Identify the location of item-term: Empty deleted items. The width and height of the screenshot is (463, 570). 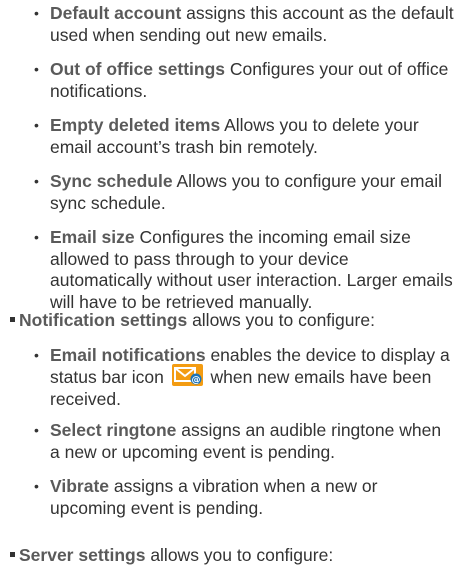
(135, 125).